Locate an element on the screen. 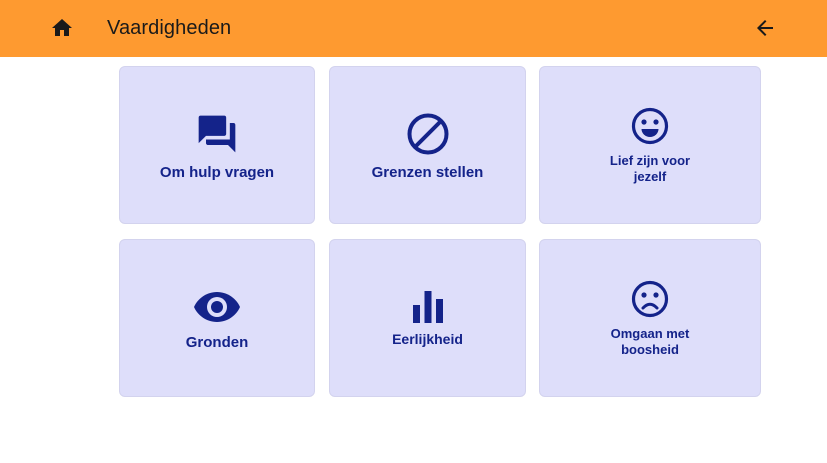 The height and width of the screenshot is (463, 827). sad-face-icon is located at coordinates (650, 299).